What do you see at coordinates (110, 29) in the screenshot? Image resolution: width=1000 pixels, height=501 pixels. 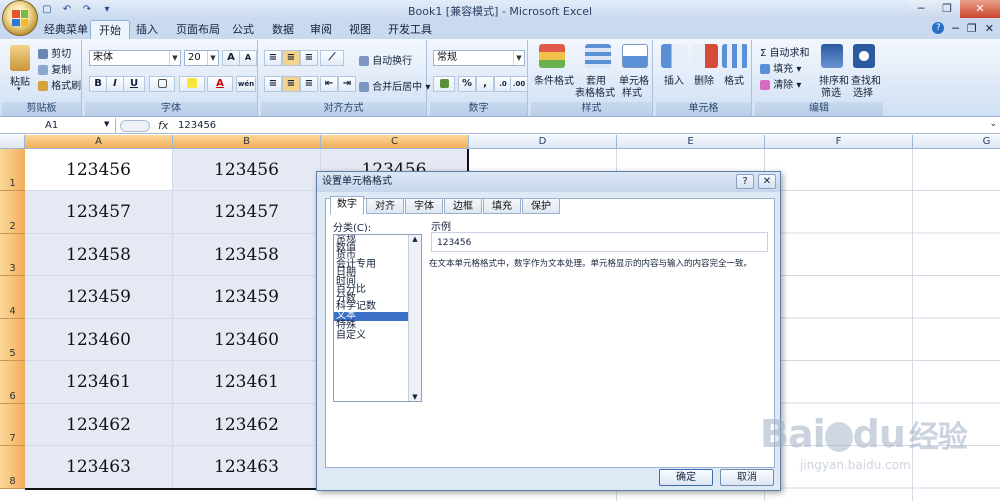 I see `tab-home: 开始` at bounding box center [110, 29].